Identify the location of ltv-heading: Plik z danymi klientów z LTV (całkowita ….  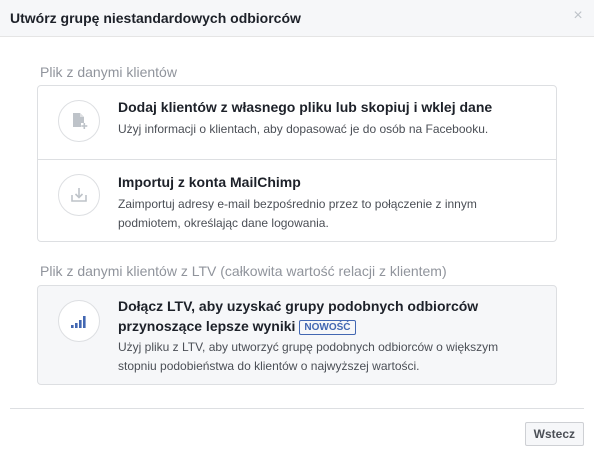
(243, 271).